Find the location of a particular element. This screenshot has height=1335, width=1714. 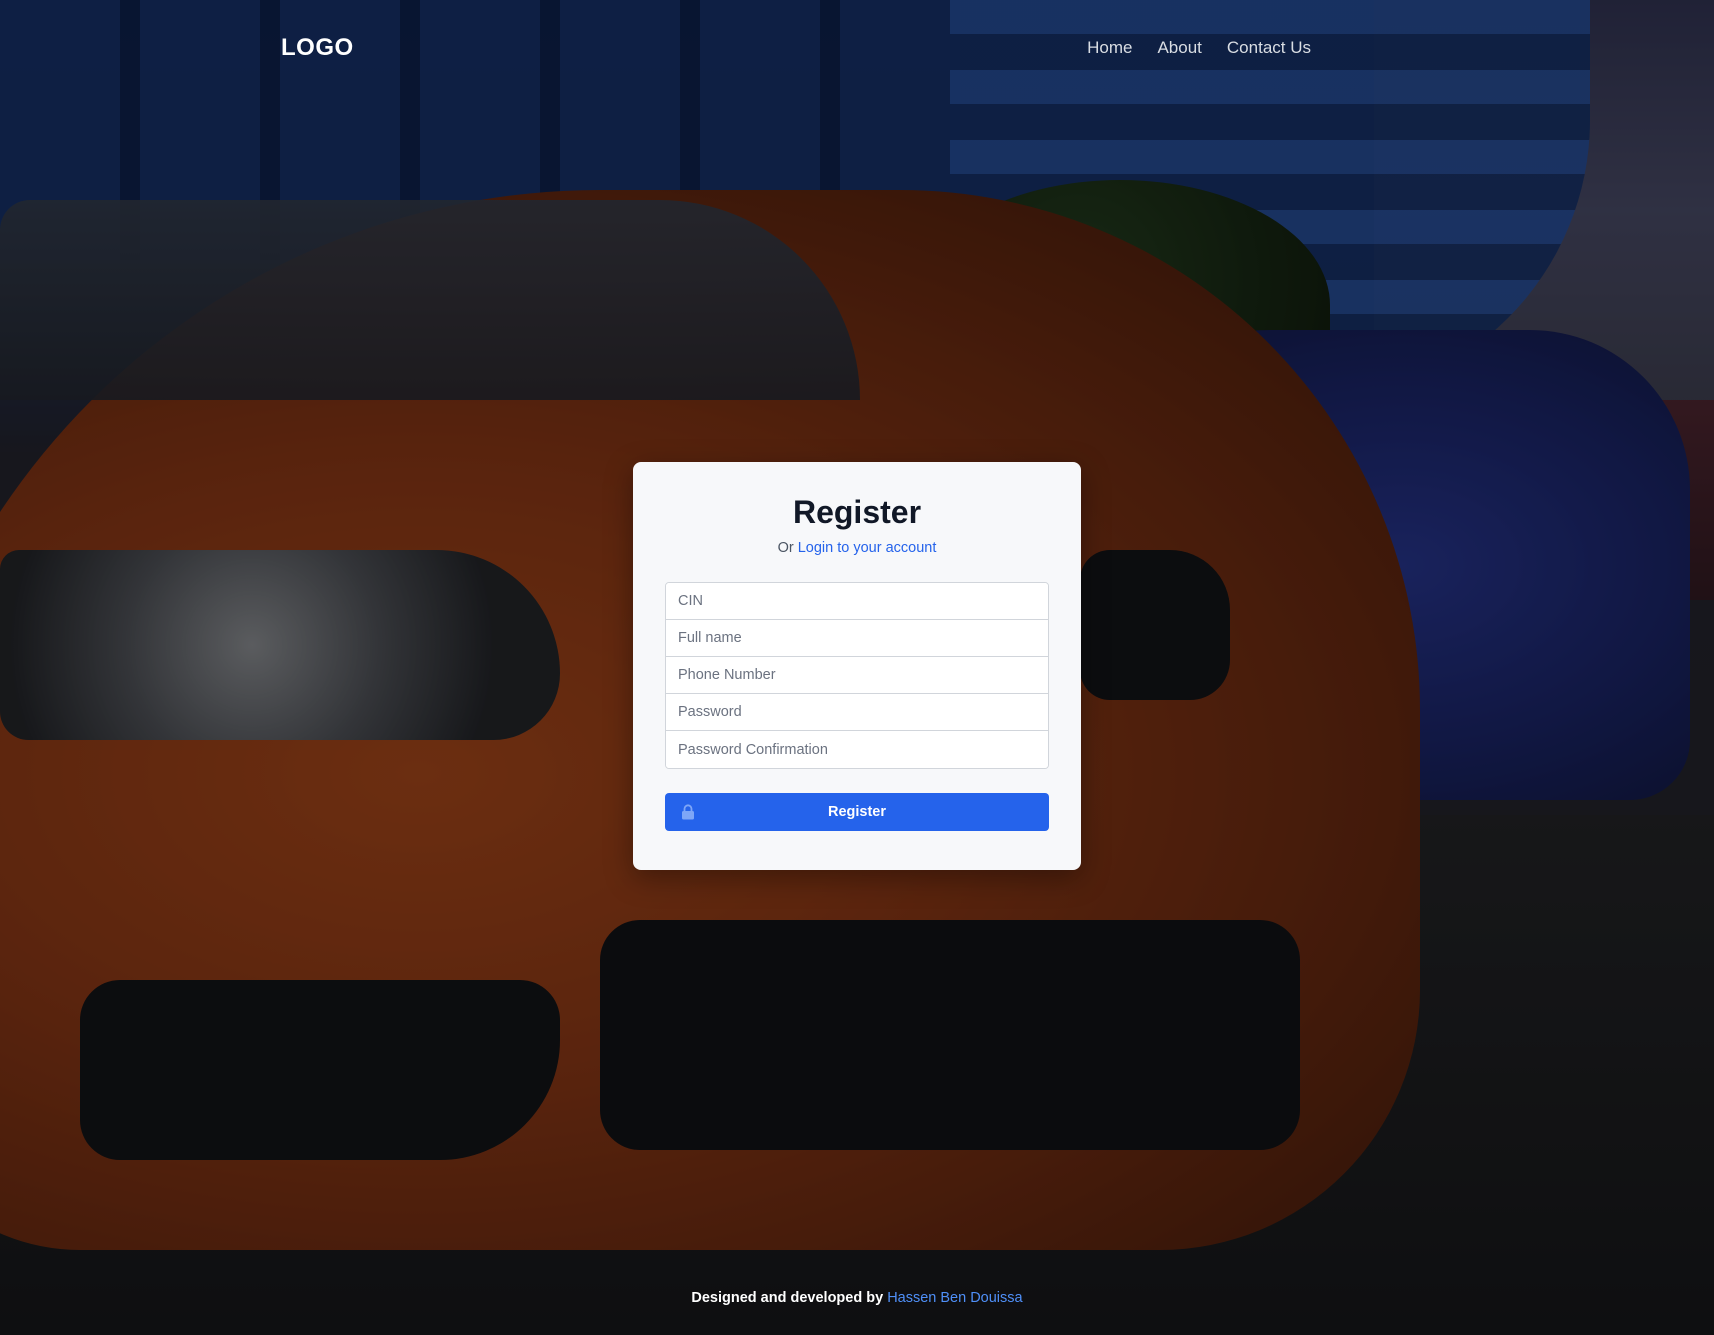

logo: LOGO is located at coordinates (317, 48).